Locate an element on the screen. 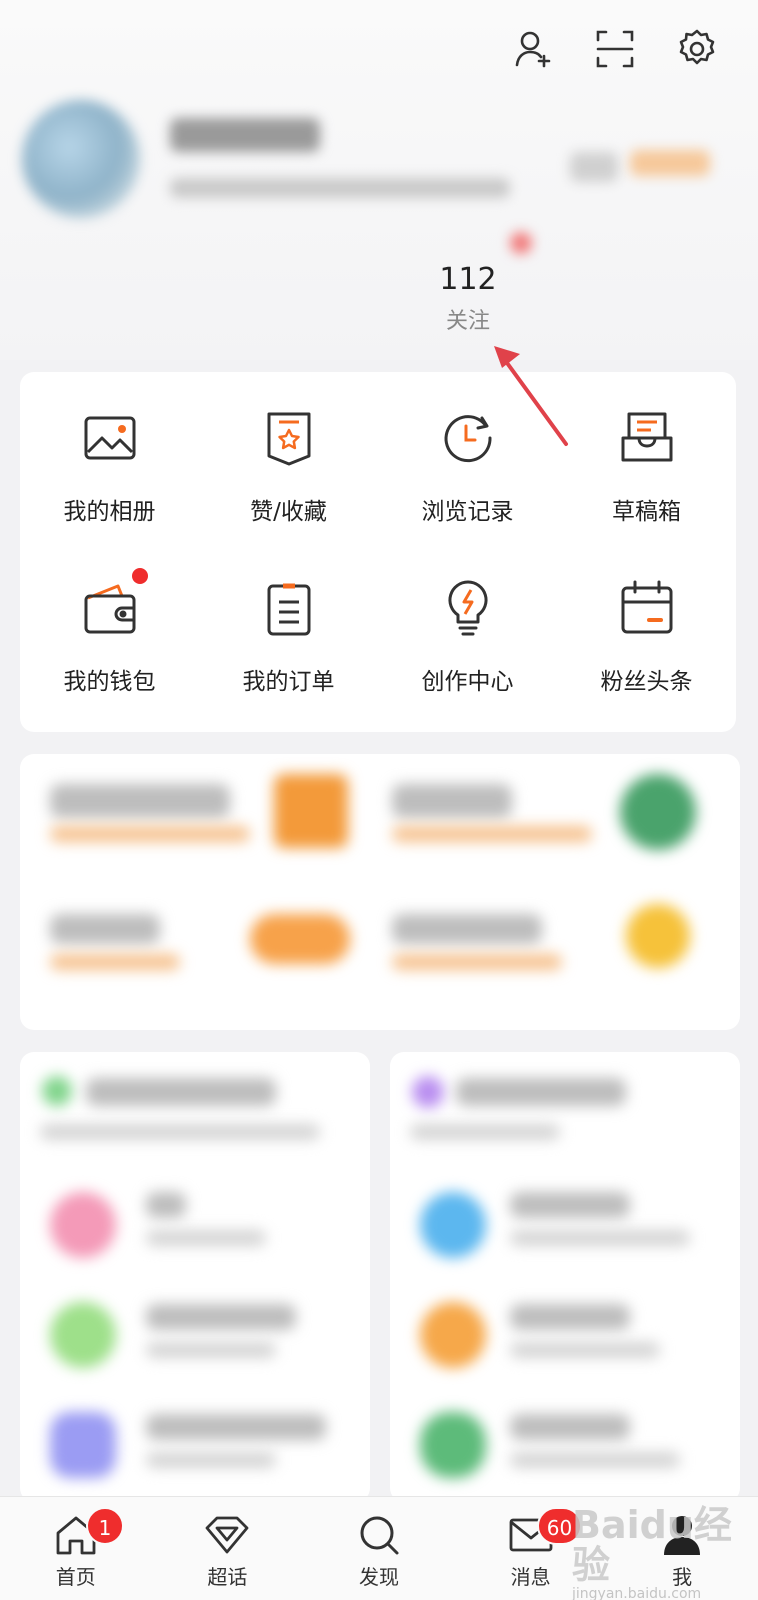 The height and width of the screenshot is (1600, 758). stat-weibo is located at coordinates (110, 299).